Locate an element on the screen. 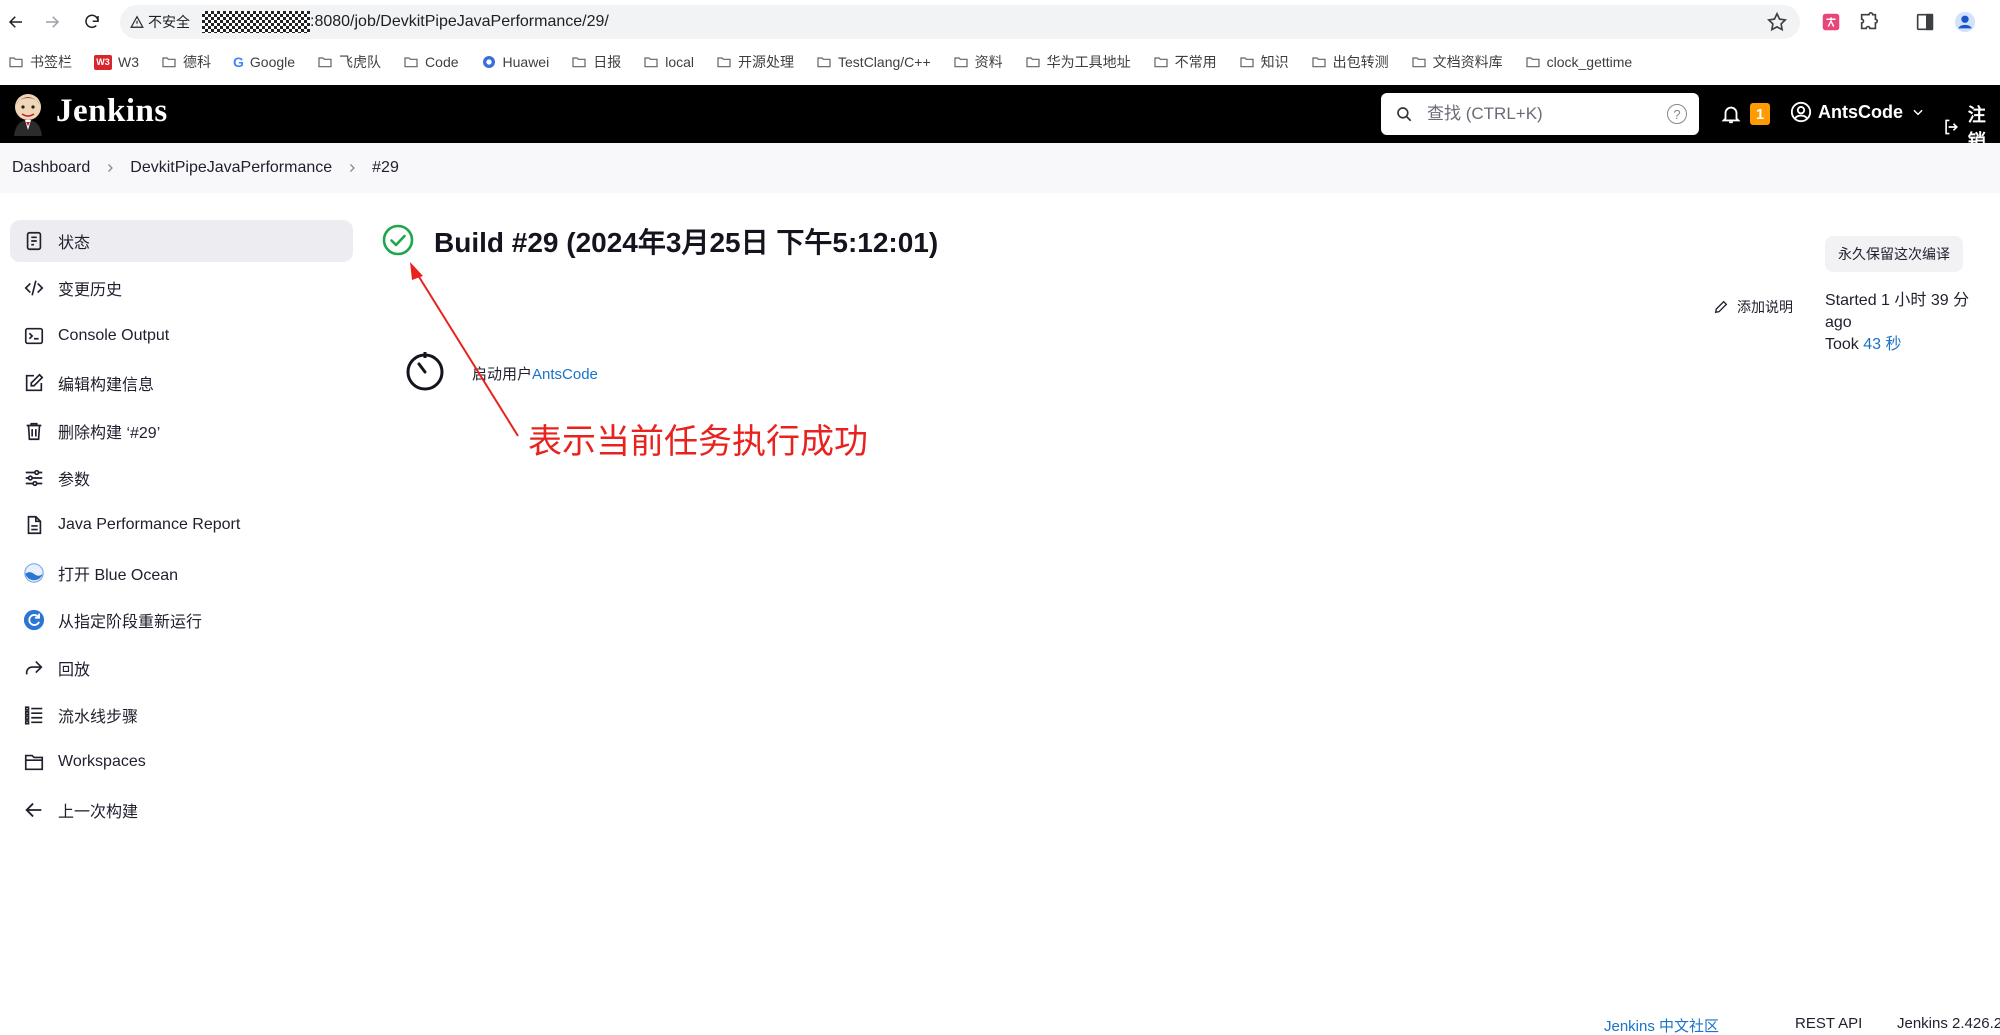  bookmark-packaging: 出包转测 is located at coordinates (1350, 62).